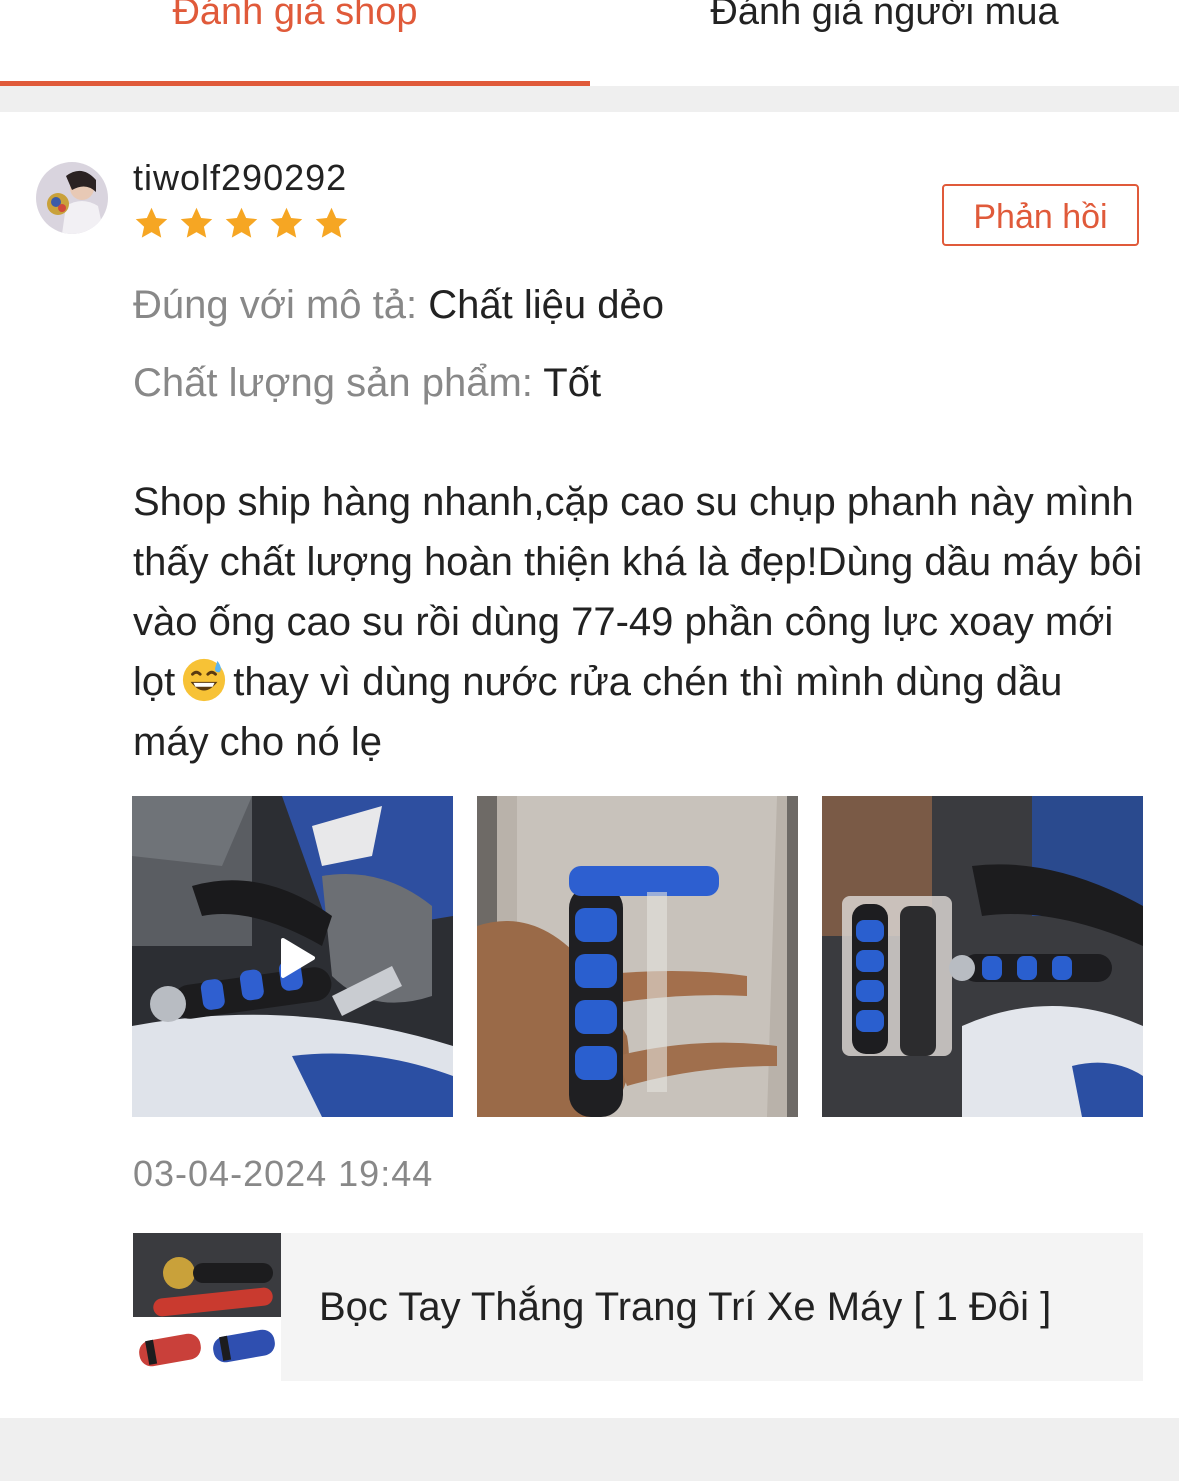  What do you see at coordinates (884, 21) in the screenshot?
I see `tab-buyer-reviews: Đánh giá người mua` at bounding box center [884, 21].